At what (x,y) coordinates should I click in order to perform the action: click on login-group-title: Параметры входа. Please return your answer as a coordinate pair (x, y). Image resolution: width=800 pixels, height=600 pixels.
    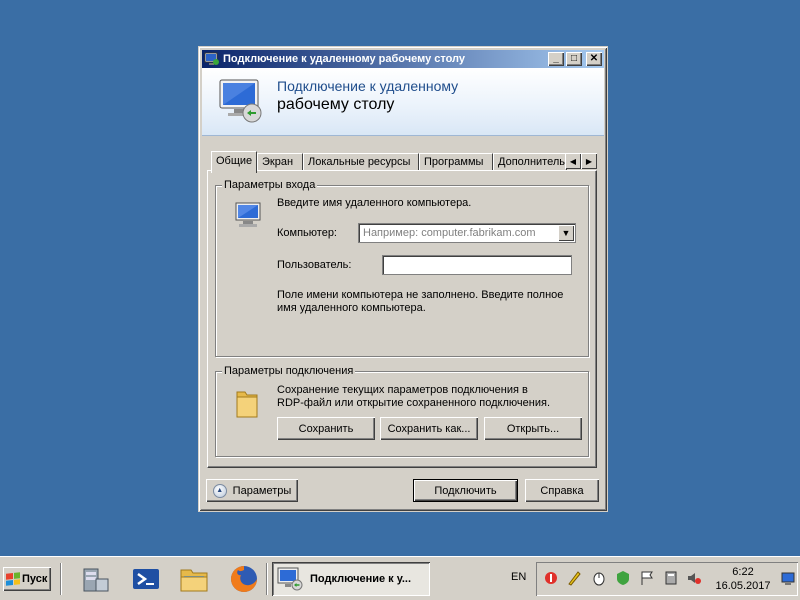
    Looking at the image, I should click on (270, 185).